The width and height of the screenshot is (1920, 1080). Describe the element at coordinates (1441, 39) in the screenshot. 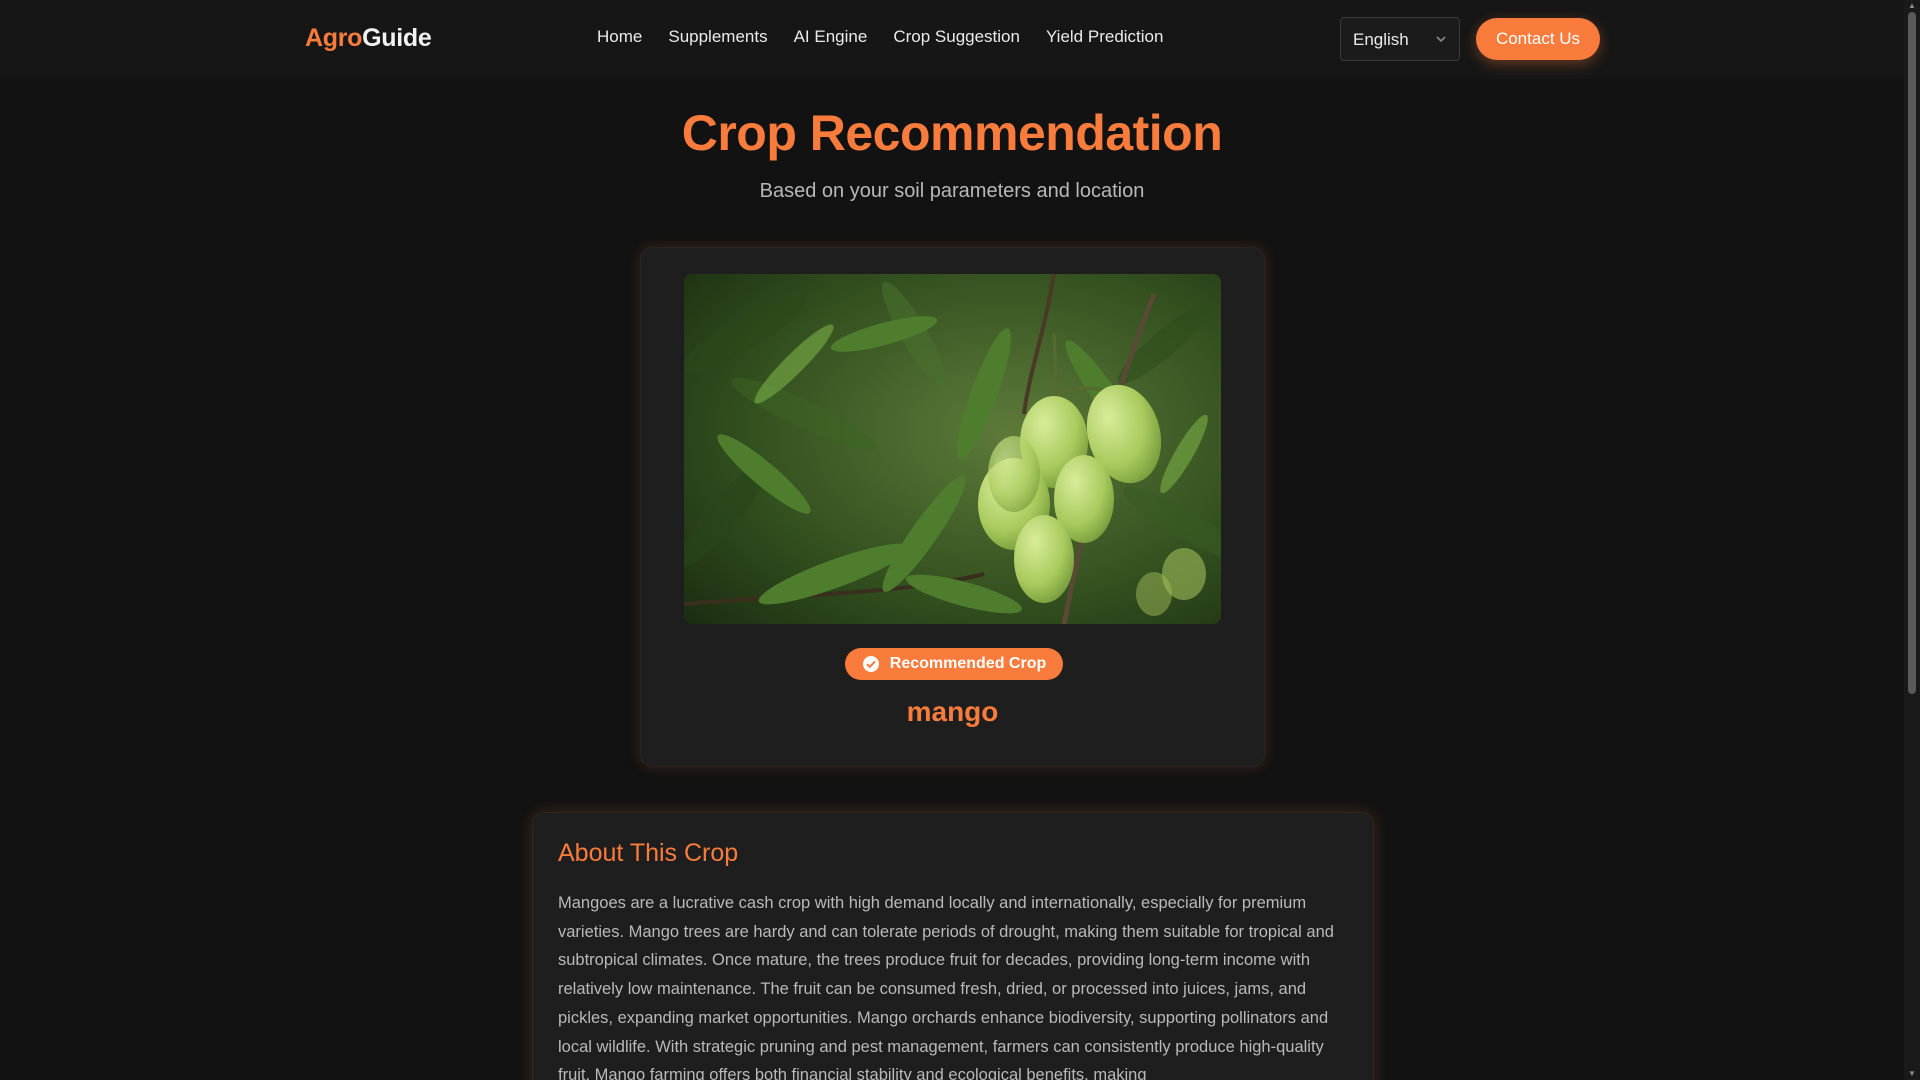

I see `chevron-down-icon` at that location.